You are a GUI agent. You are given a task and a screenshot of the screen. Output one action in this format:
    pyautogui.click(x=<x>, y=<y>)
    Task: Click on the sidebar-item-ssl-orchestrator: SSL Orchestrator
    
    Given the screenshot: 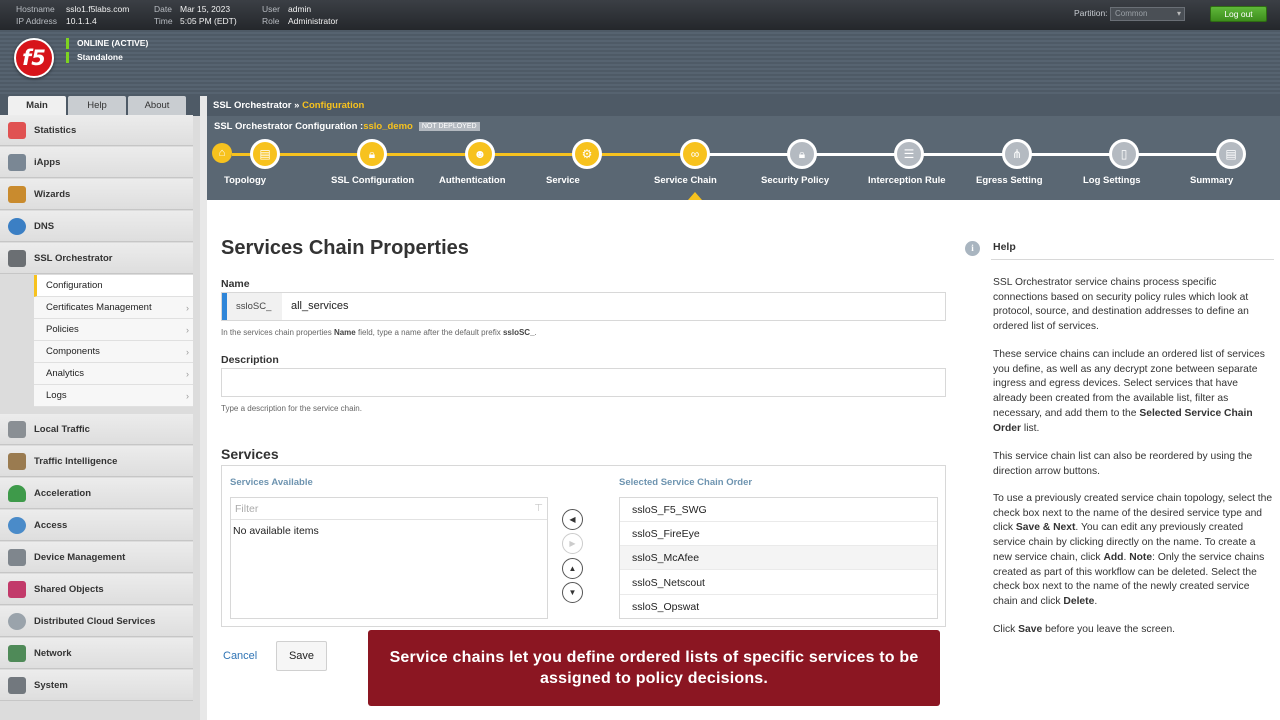 What is the action you would take?
    pyautogui.click(x=96, y=258)
    